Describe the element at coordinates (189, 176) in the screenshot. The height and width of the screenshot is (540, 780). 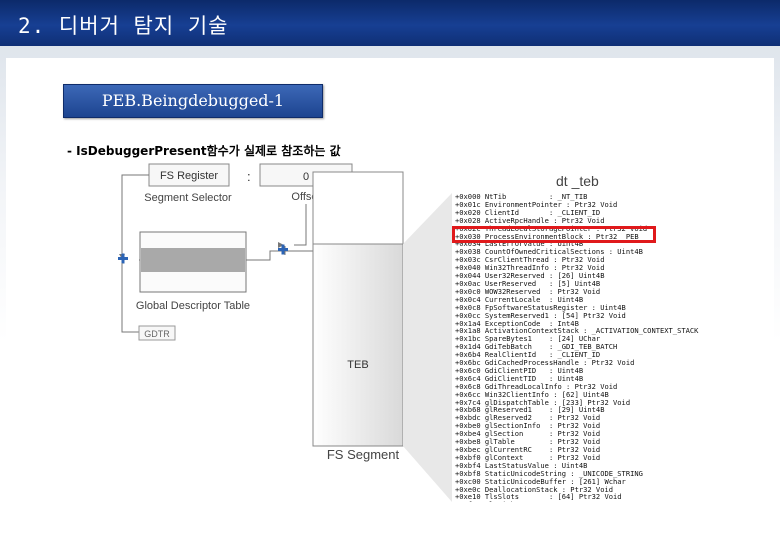
I see `fs-register-label: FS Register` at that location.